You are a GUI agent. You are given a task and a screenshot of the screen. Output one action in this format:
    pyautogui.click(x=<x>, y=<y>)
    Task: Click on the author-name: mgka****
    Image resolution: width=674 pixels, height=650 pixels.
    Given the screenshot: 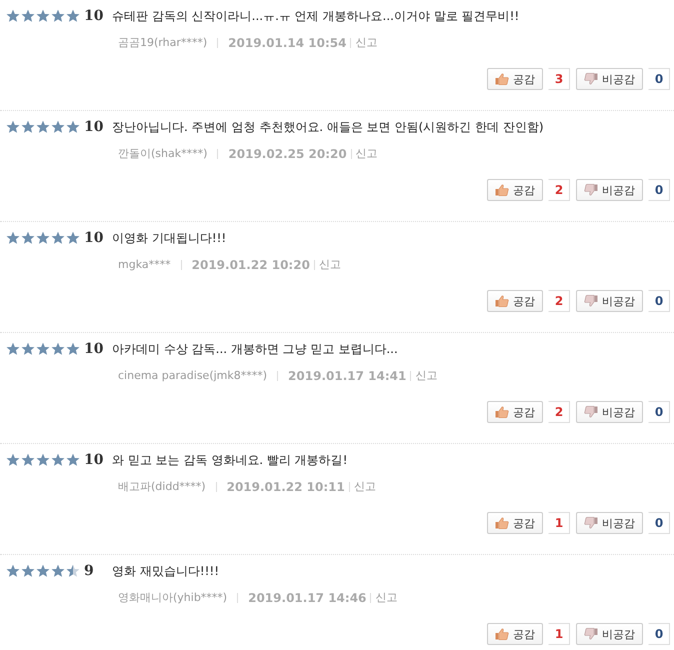 What is the action you would take?
    pyautogui.click(x=144, y=264)
    